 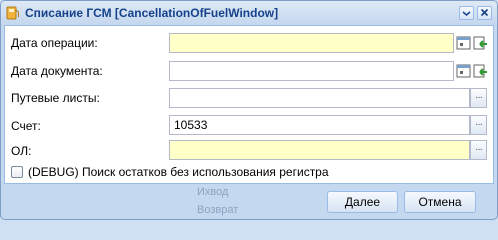 I want to click on minimize-icon, so click(x=466, y=13).